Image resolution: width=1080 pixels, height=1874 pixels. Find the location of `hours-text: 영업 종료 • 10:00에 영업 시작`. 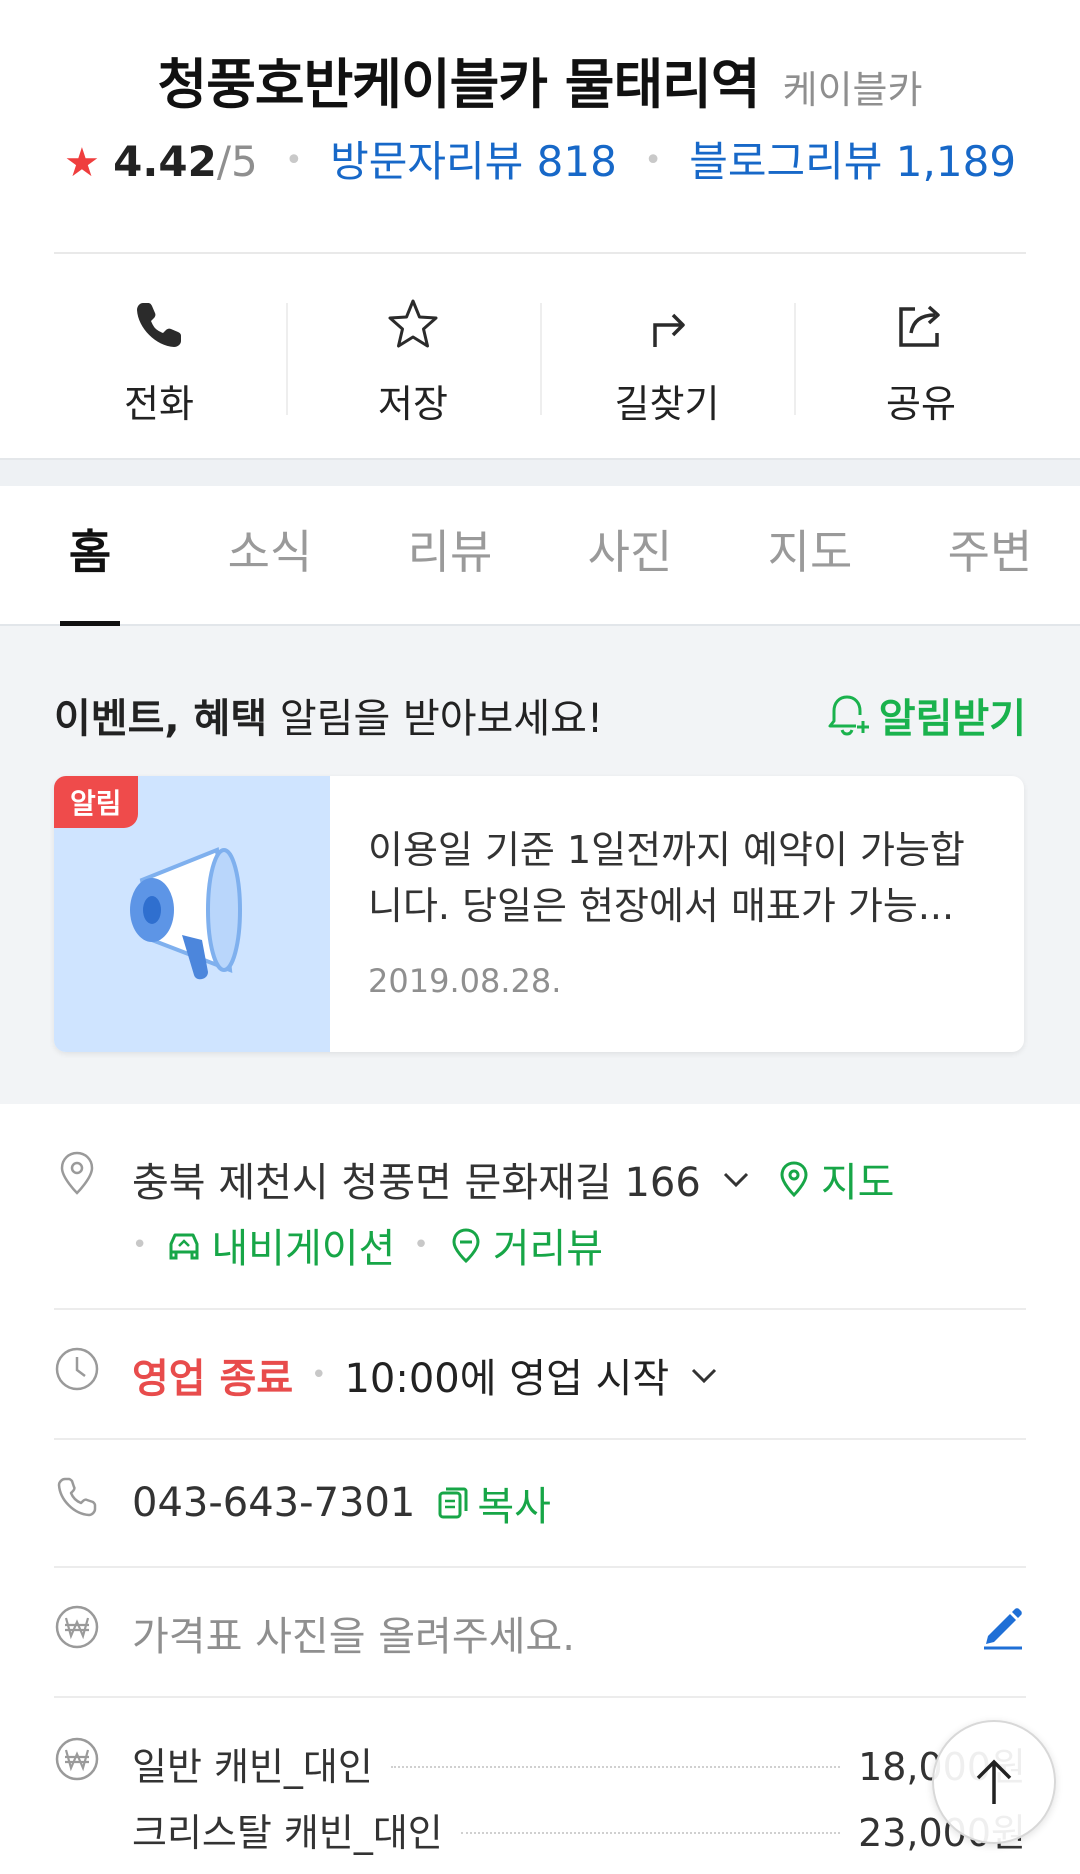

hours-text: 영업 종료 • 10:00에 영업 시작 is located at coordinates (426, 1375).